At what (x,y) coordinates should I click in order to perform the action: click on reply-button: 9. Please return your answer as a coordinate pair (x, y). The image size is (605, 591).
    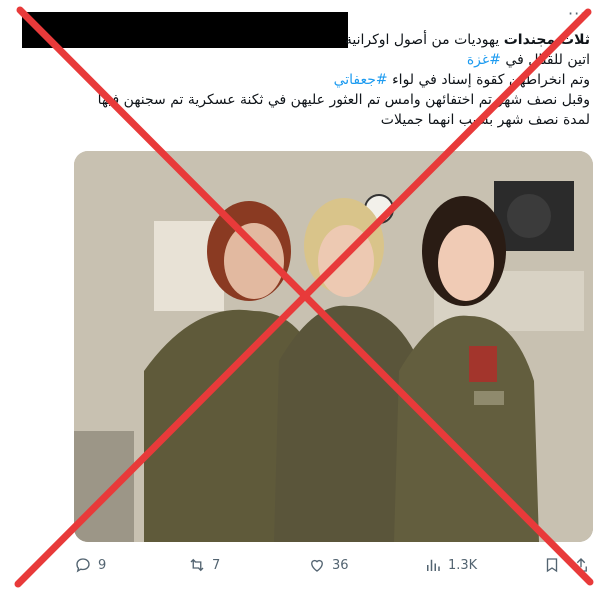
    Looking at the image, I should click on (90, 565).